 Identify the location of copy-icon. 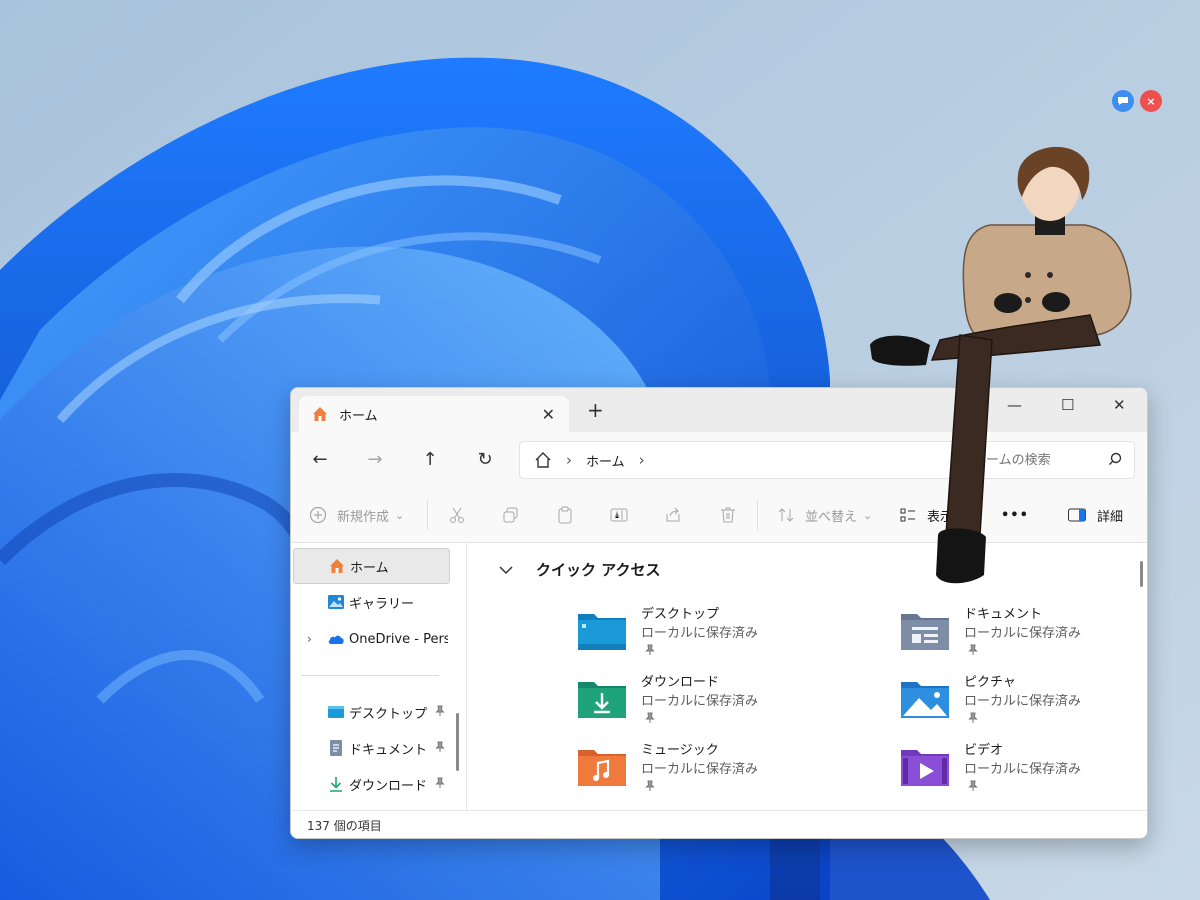
(510, 515).